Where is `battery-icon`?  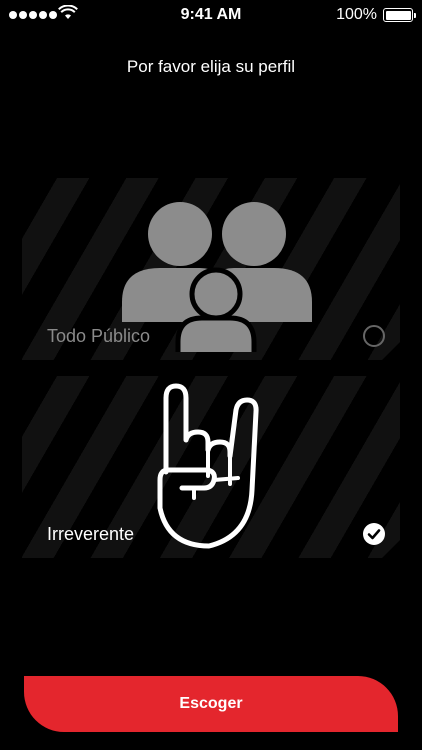 battery-icon is located at coordinates (399, 15).